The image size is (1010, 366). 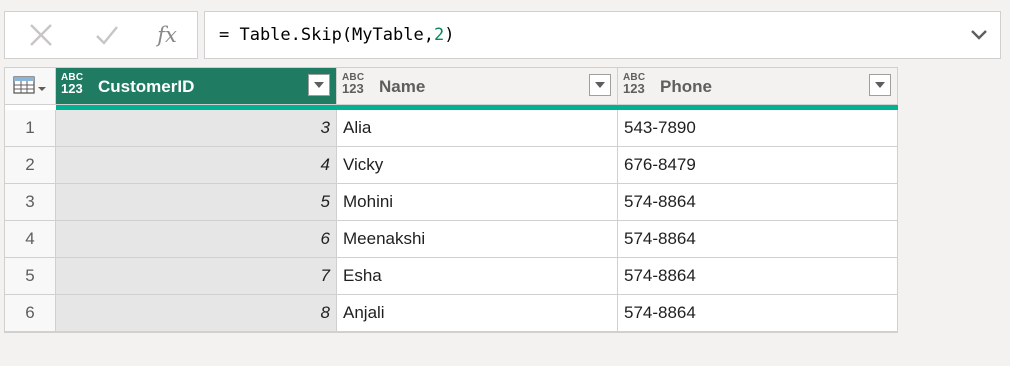 I want to click on table-menu-button, so click(x=30, y=86).